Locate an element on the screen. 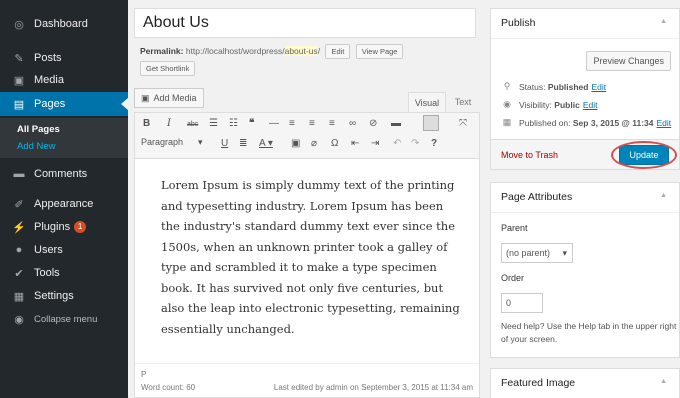  parent-label: Parent is located at coordinates (514, 228).